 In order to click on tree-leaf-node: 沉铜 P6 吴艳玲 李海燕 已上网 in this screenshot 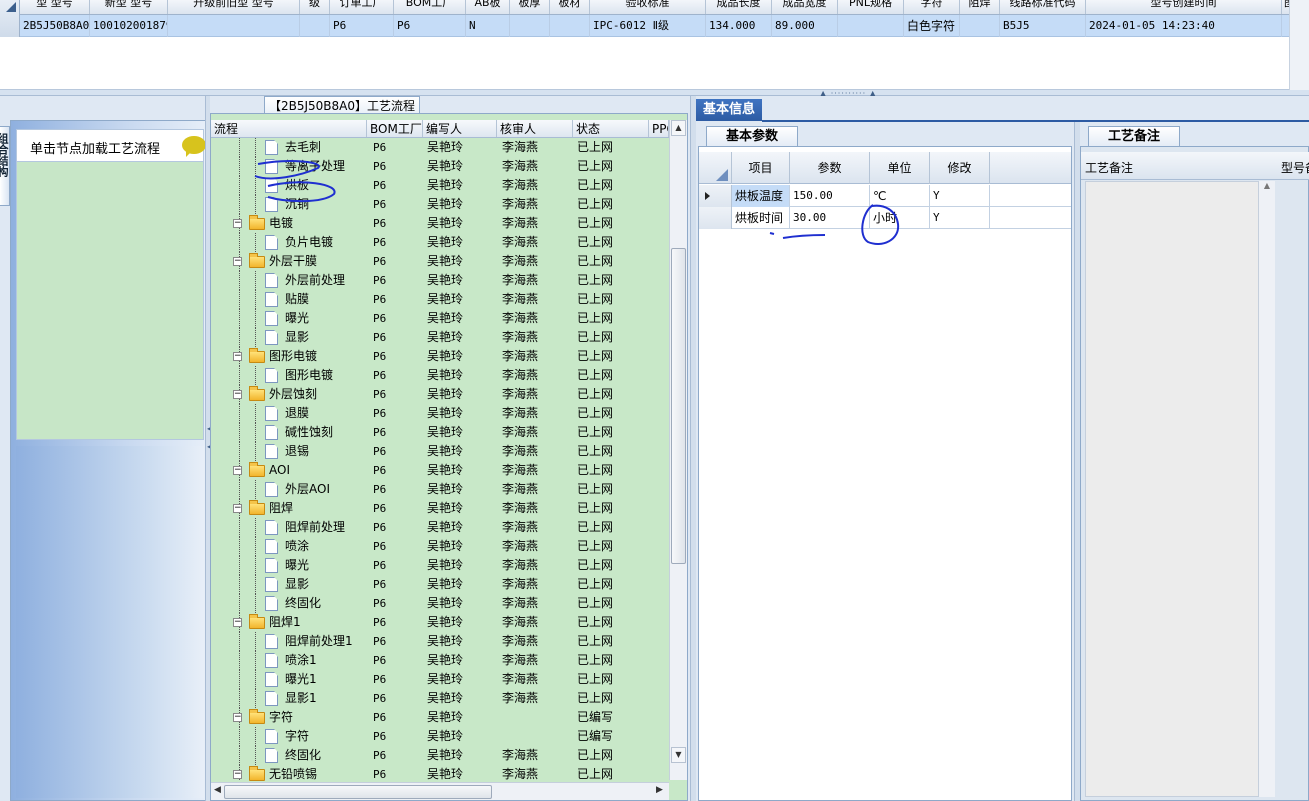, I will do `click(440, 204)`.